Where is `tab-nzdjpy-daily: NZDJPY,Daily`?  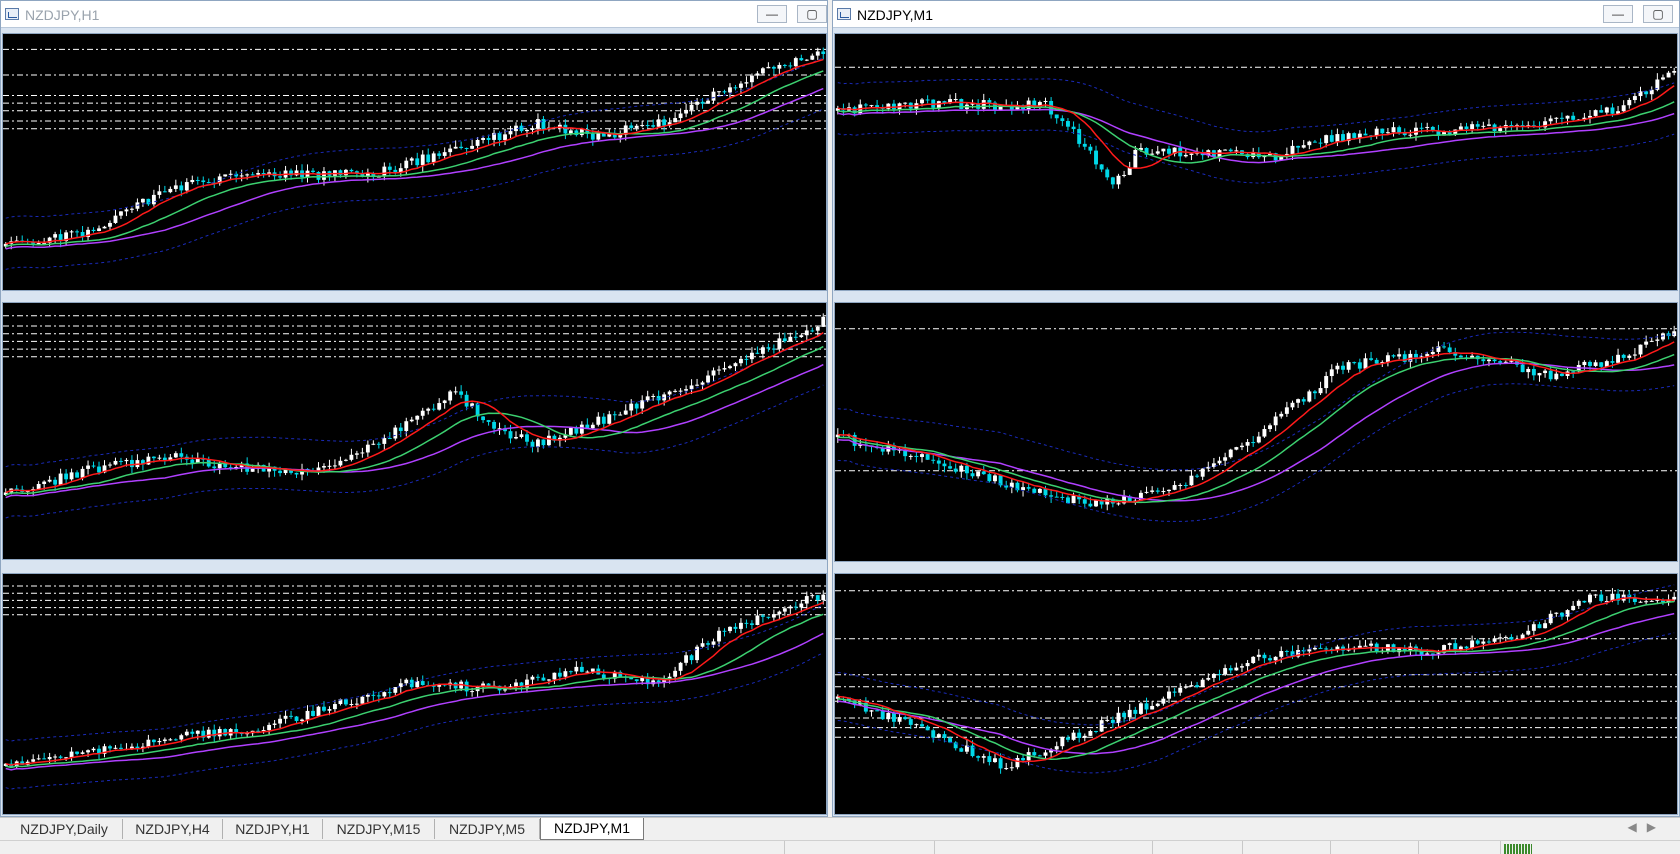 tab-nzdjpy-daily: NZDJPY,Daily is located at coordinates (64, 829).